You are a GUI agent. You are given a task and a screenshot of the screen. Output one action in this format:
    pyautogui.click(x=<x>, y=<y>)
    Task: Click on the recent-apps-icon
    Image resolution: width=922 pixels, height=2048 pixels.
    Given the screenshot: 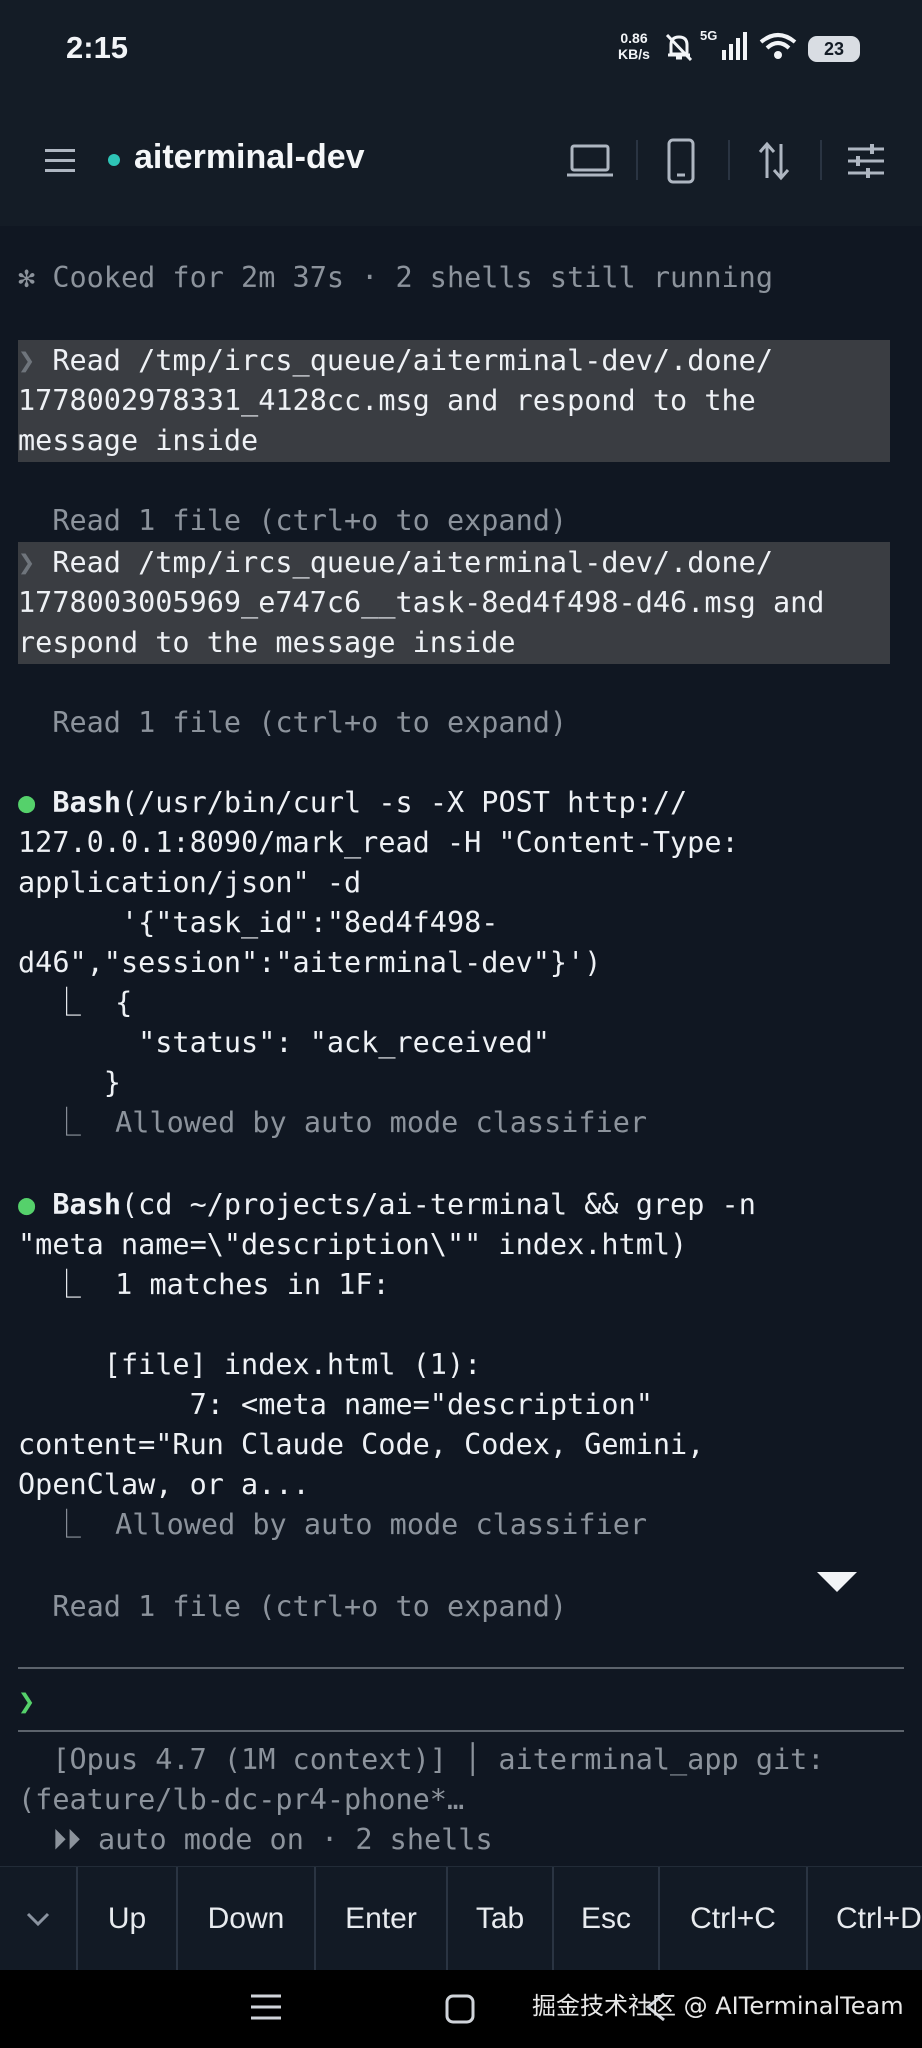 What is the action you would take?
    pyautogui.click(x=266, y=2009)
    